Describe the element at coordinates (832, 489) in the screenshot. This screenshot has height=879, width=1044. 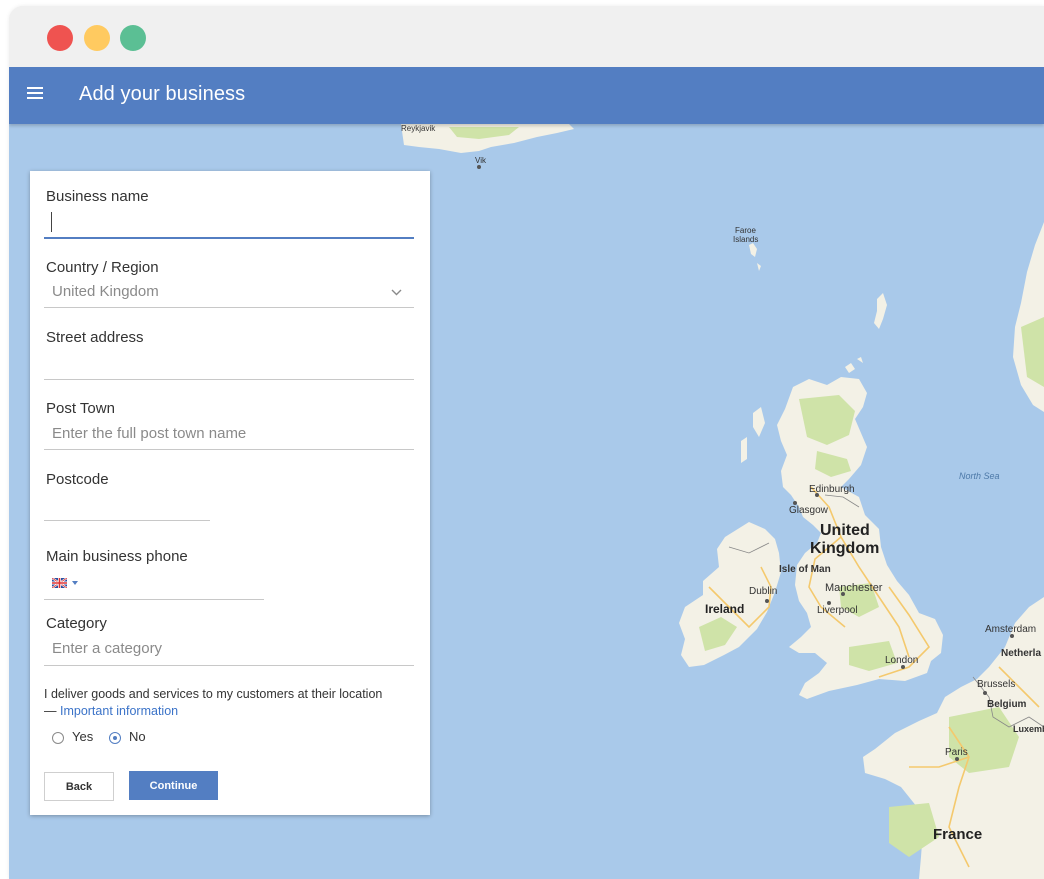
I see `map-label-edinburgh: Edinburgh` at that location.